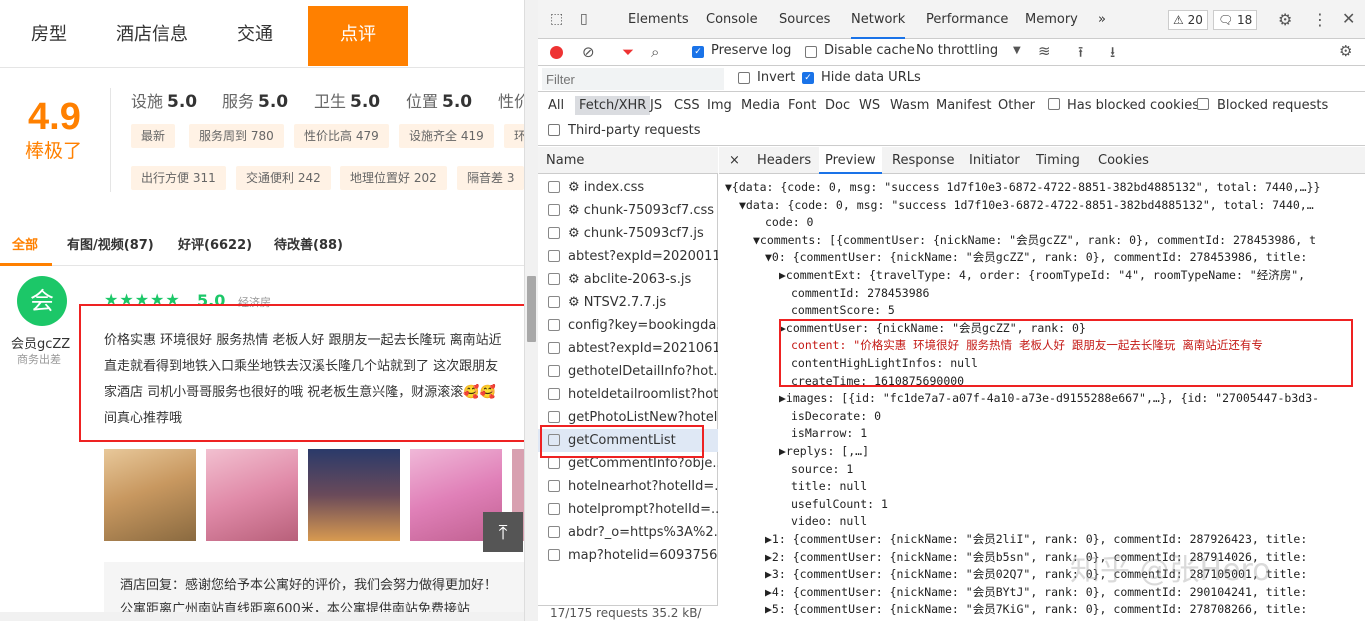 Image resolution: width=1365 pixels, height=621 pixels. I want to click on type-filter-img: Img, so click(719, 105).